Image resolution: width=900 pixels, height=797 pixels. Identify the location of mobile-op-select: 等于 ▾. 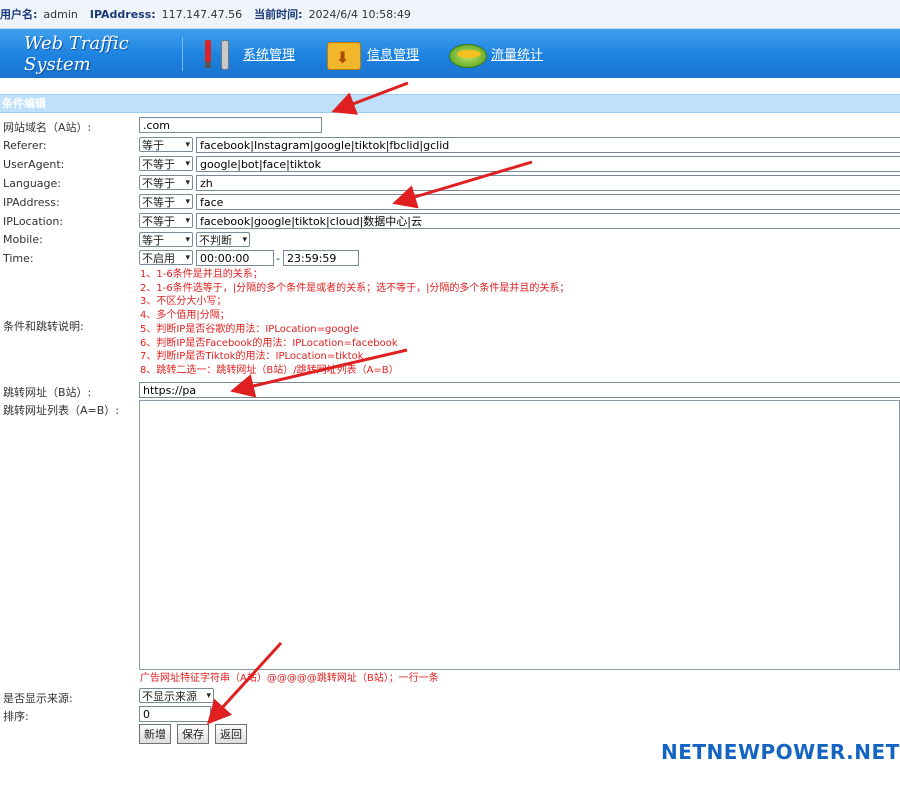
(166, 239).